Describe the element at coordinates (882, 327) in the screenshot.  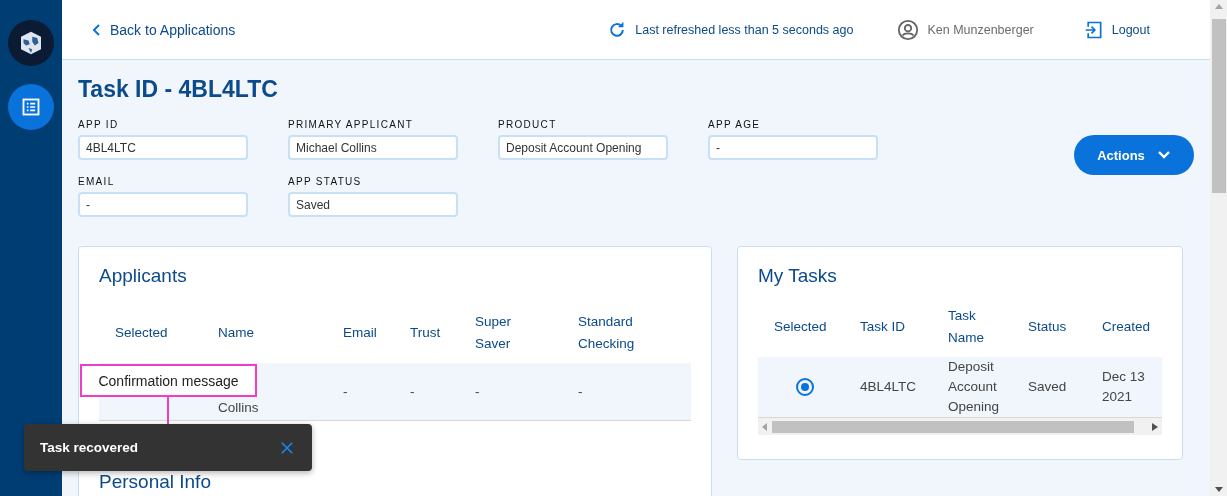
I see `column-header: Task ID` at that location.